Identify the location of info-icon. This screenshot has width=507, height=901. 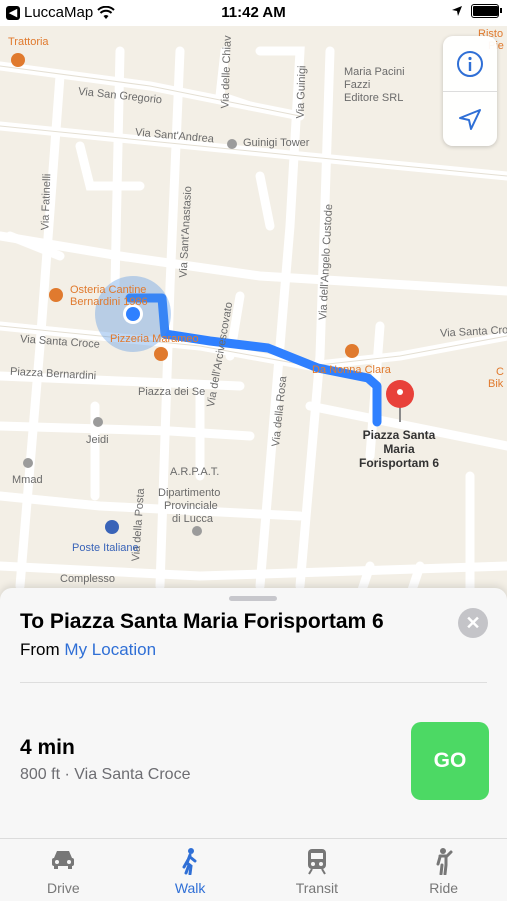
(470, 63).